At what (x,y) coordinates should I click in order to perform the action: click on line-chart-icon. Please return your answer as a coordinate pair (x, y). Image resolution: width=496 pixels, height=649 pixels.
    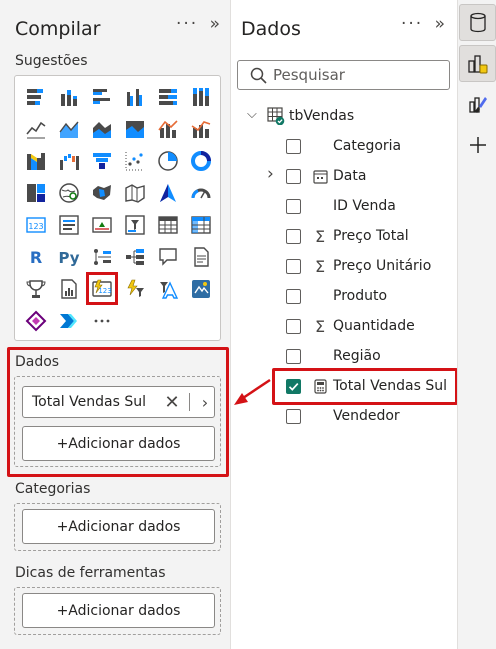
    Looking at the image, I should click on (36, 128).